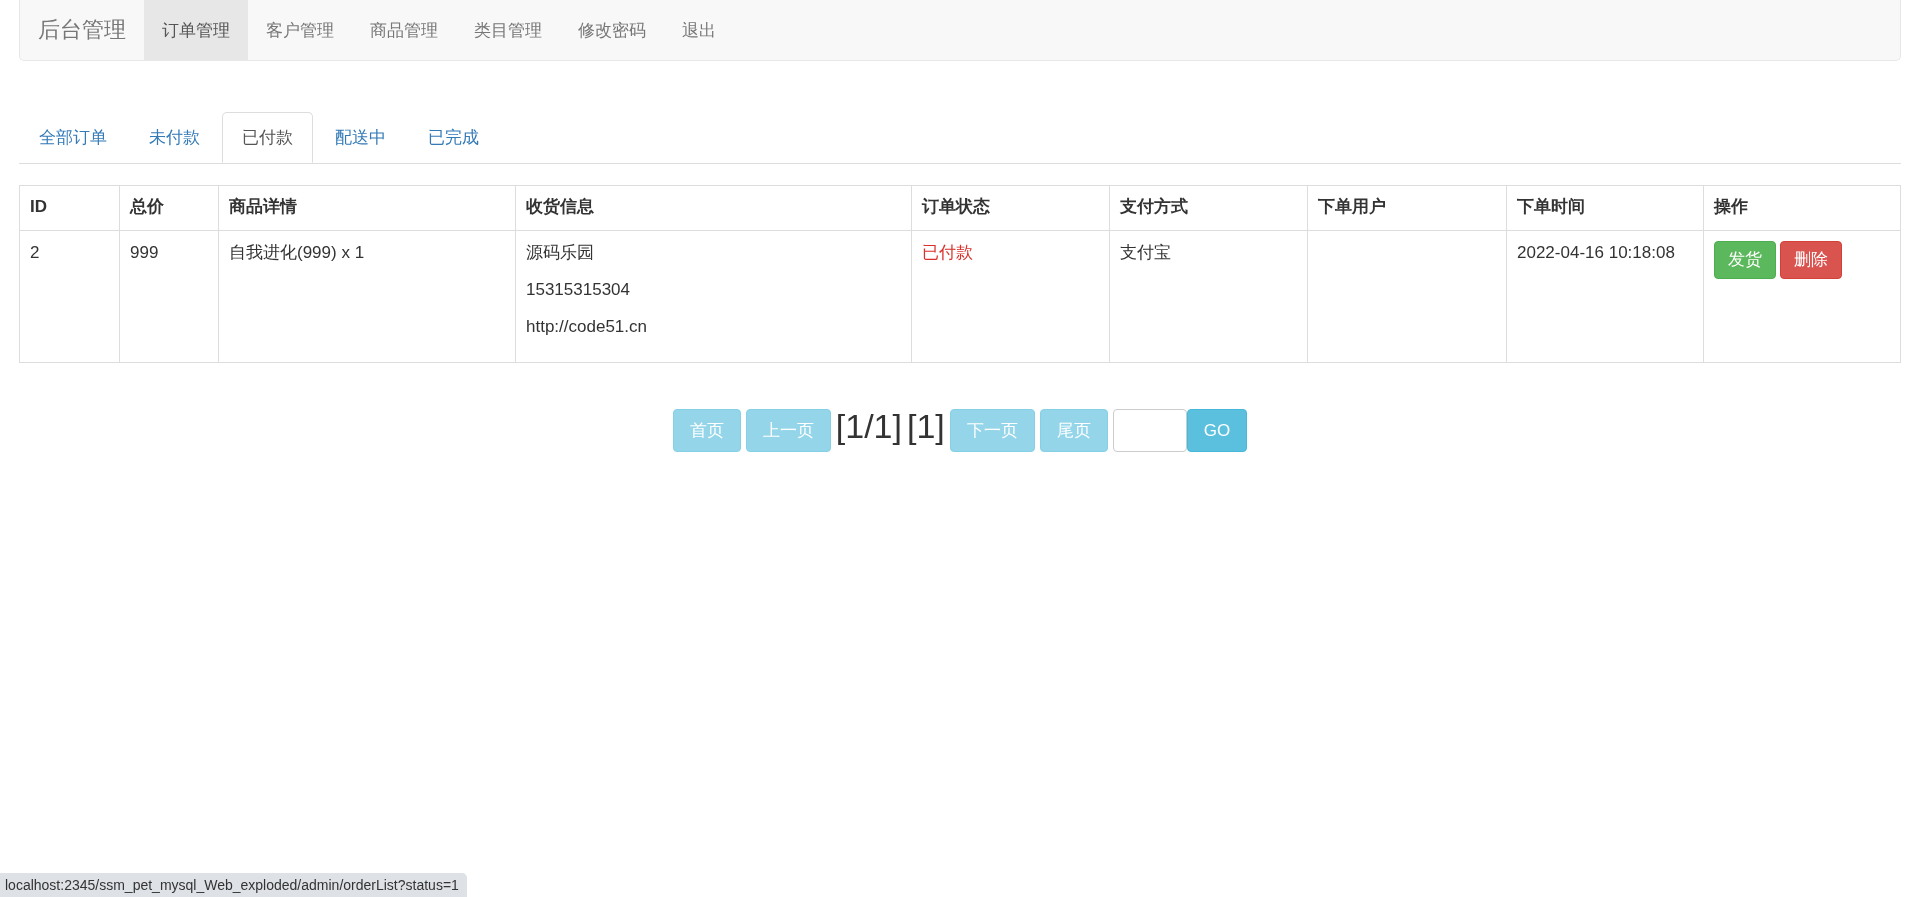  Describe the element at coordinates (1605, 208) in the screenshot. I see `column-header: 下单时间` at that location.